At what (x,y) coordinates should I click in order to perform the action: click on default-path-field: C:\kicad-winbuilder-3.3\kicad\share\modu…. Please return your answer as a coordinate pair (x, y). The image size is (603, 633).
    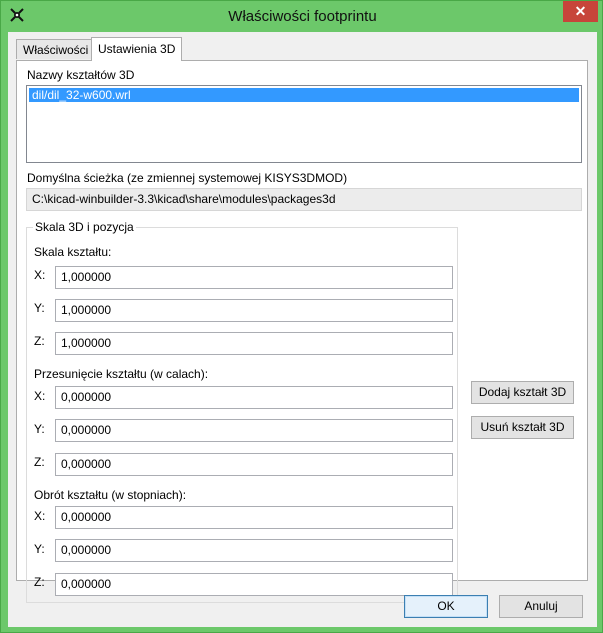
    Looking at the image, I should click on (304, 199).